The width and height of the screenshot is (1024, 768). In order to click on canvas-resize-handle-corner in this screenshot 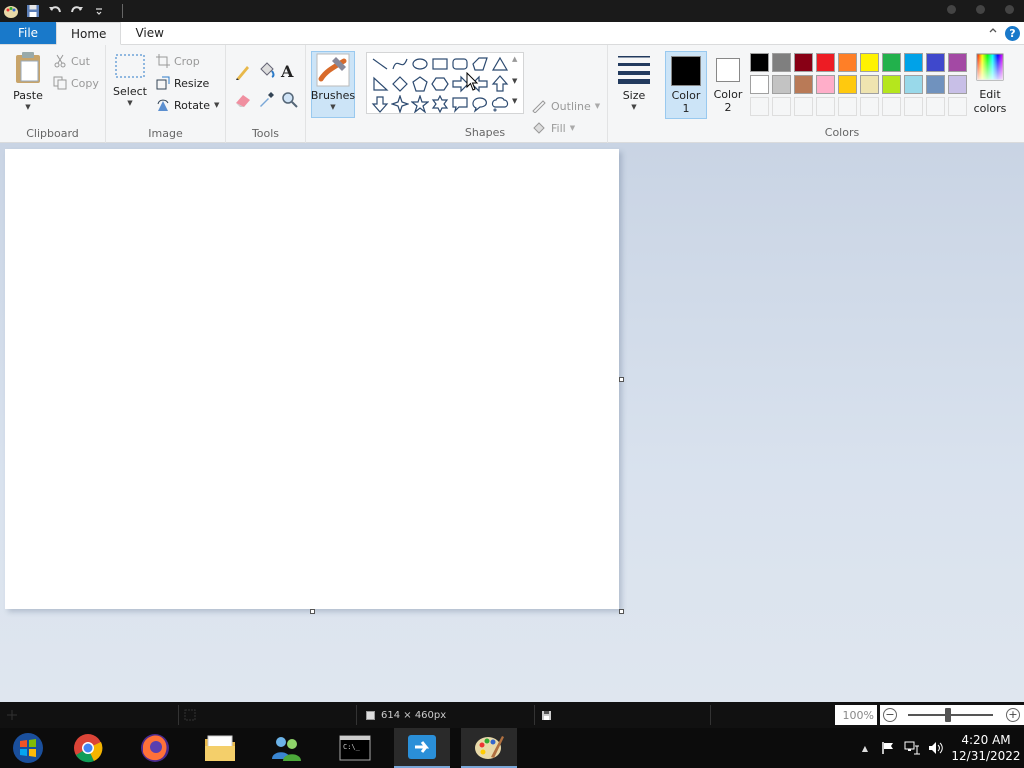, I will do `click(621, 611)`.